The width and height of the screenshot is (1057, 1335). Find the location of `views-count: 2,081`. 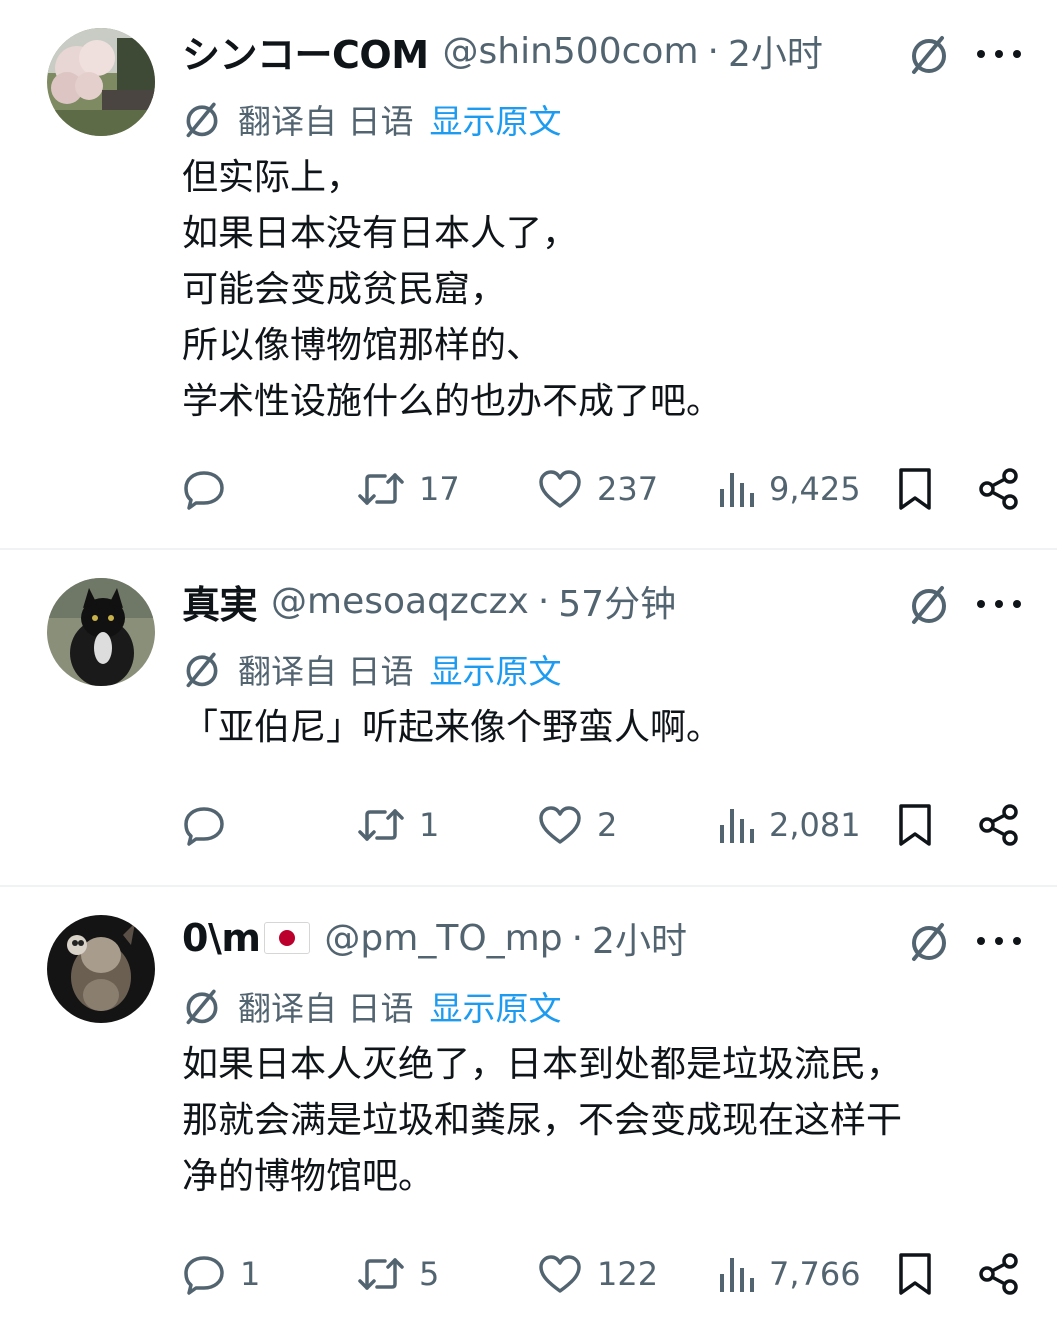

views-count: 2,081 is located at coordinates (815, 825).